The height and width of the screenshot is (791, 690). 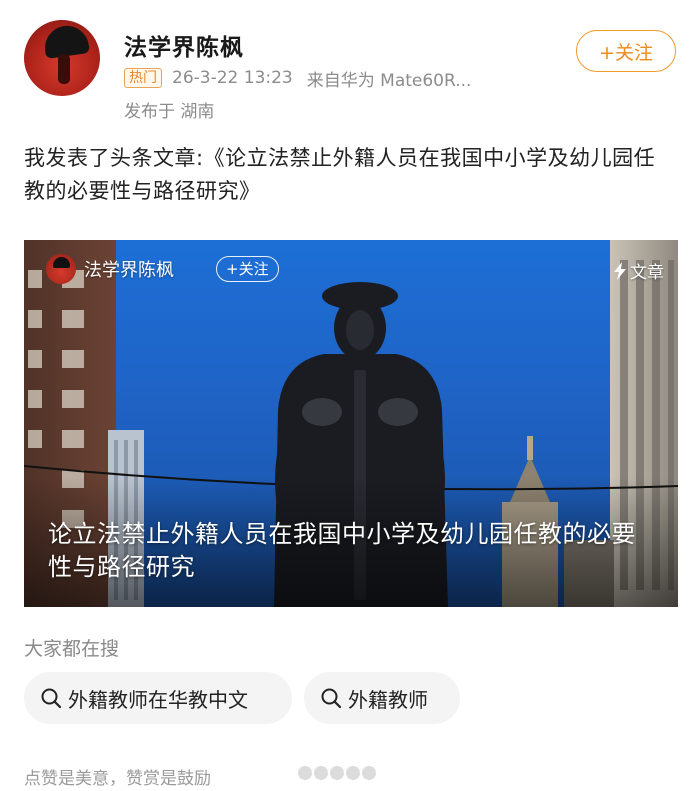 I want to click on search-suggestion-label: 外籍教师, so click(x=388, y=699).